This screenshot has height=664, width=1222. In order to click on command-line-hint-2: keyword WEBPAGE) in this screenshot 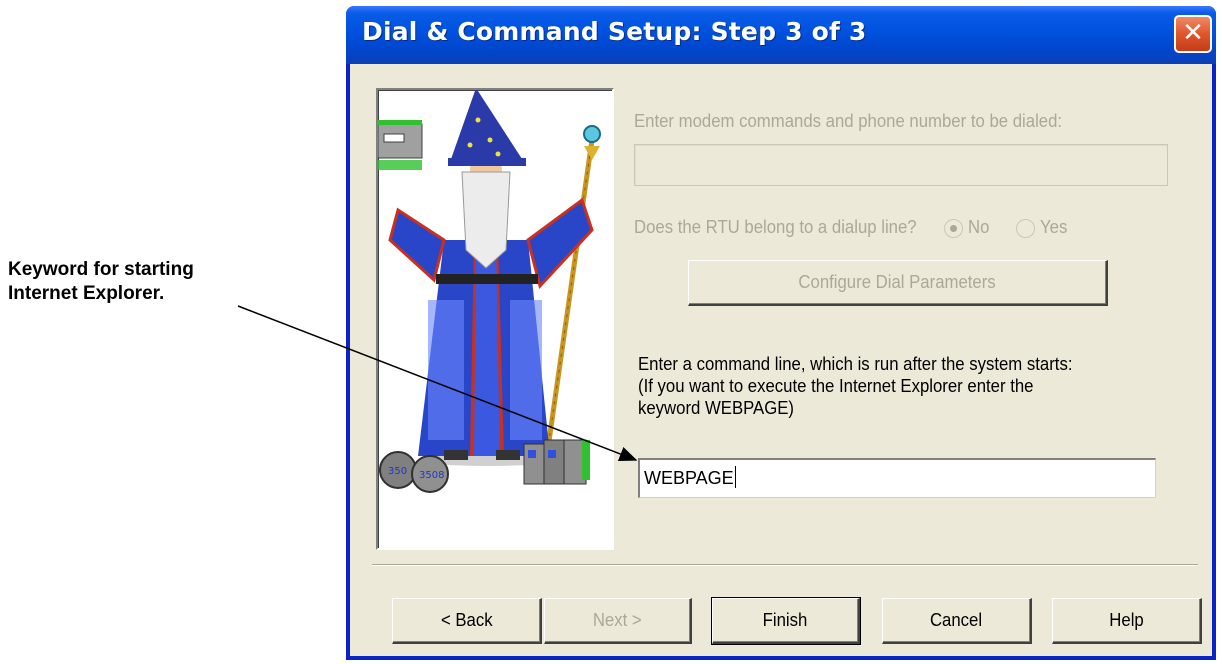, I will do `click(716, 408)`.